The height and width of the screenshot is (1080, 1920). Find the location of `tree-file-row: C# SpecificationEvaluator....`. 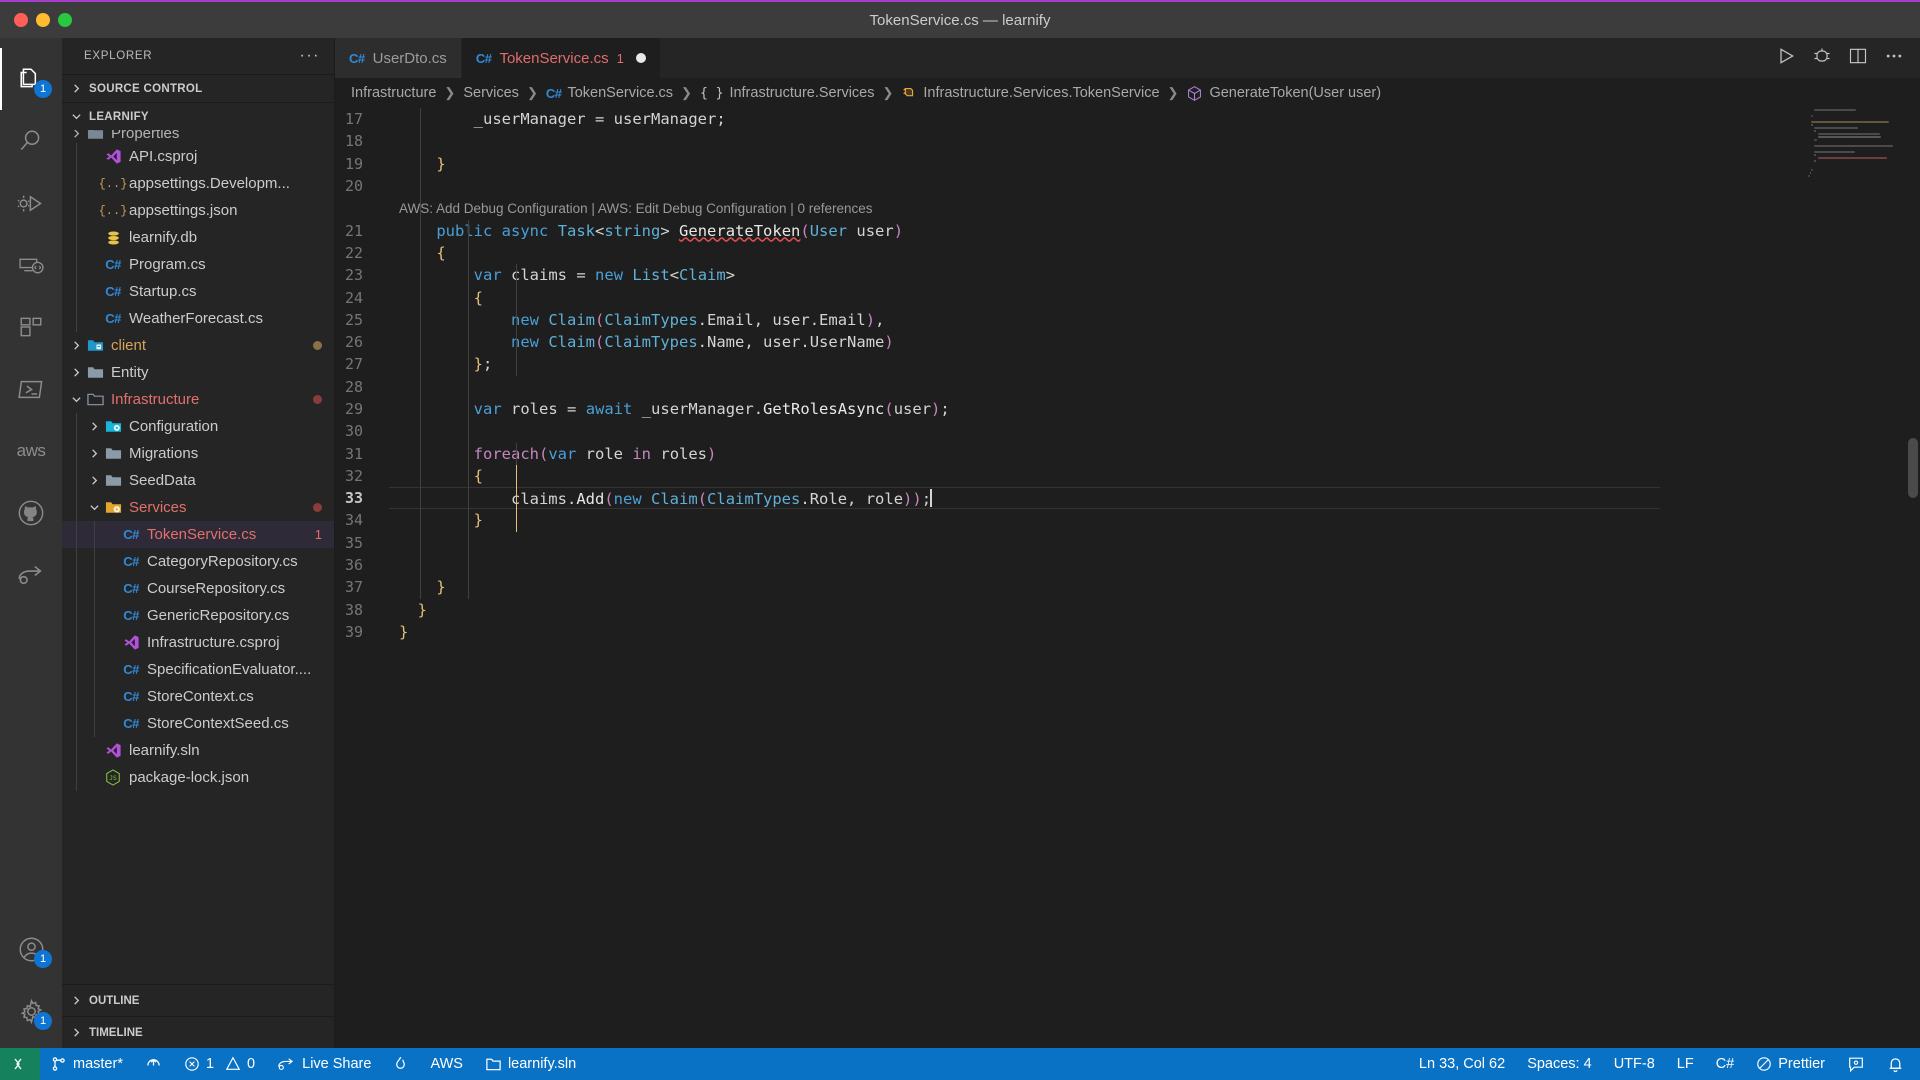

tree-file-row: C# SpecificationEvaluator.... is located at coordinates (198, 669).